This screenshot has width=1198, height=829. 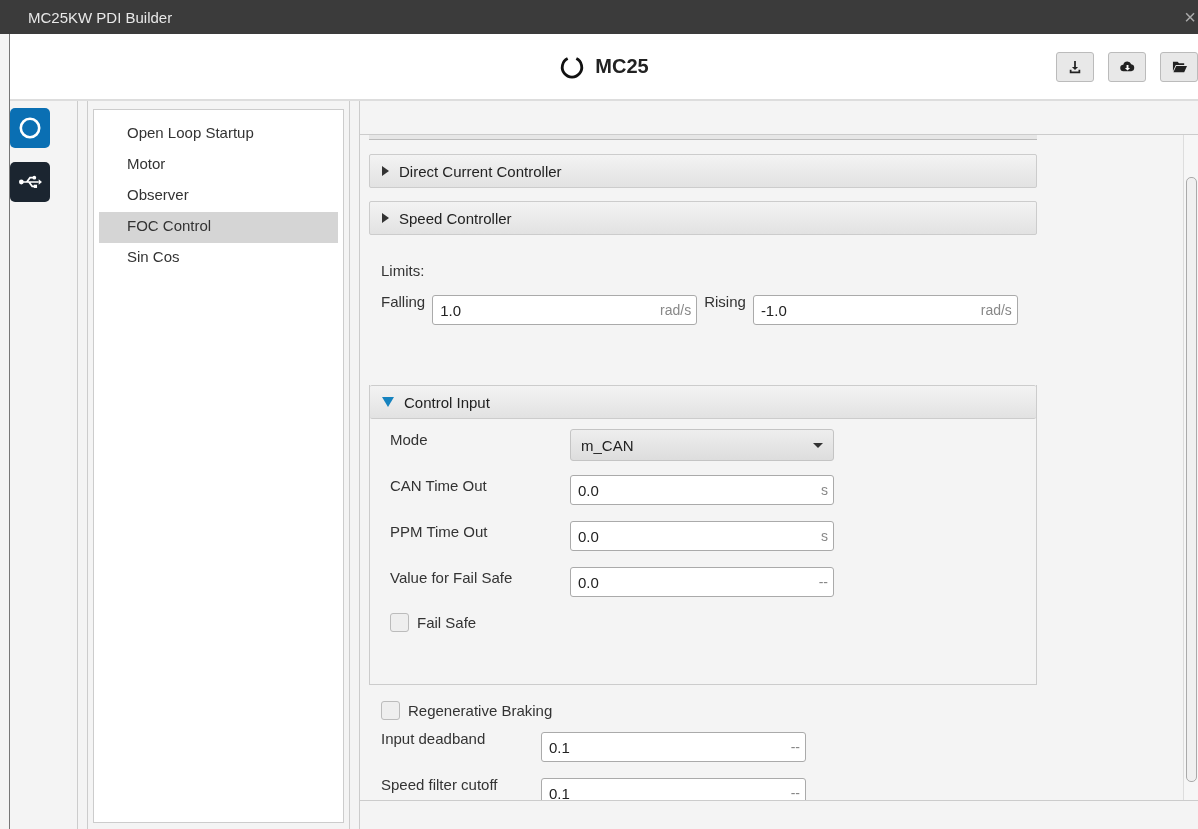 I want to click on nav-item: Sin Cos, so click(x=218, y=258).